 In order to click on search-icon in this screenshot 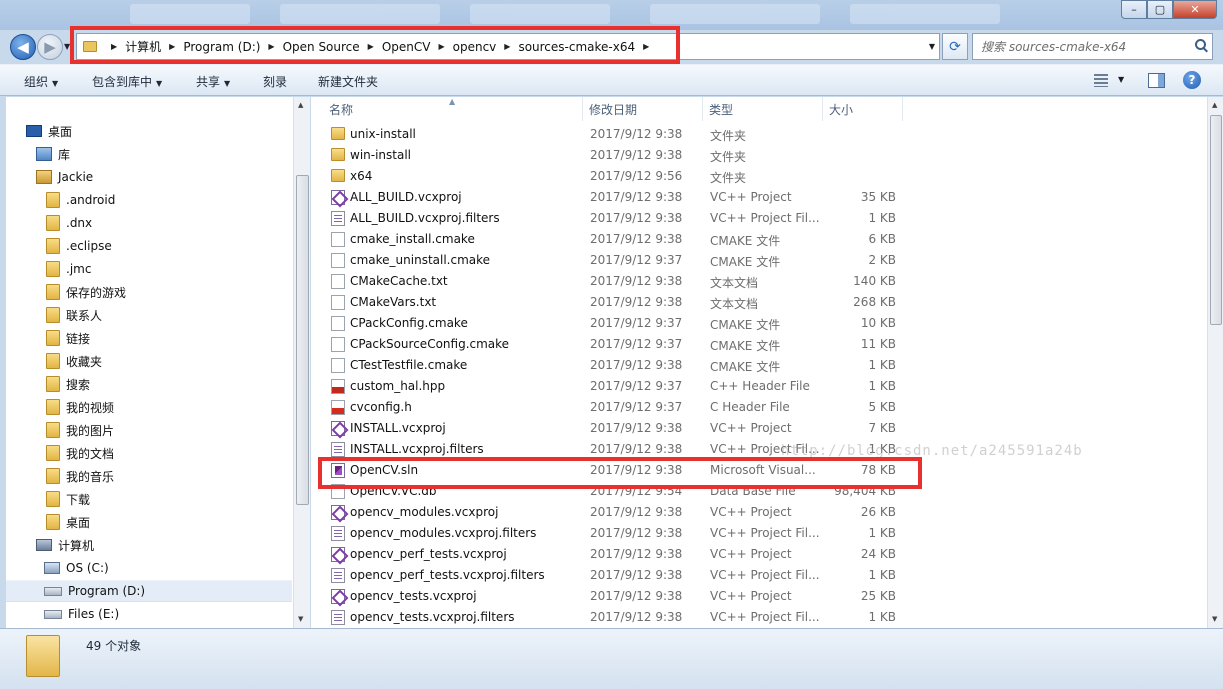, I will do `click(1200, 44)`.